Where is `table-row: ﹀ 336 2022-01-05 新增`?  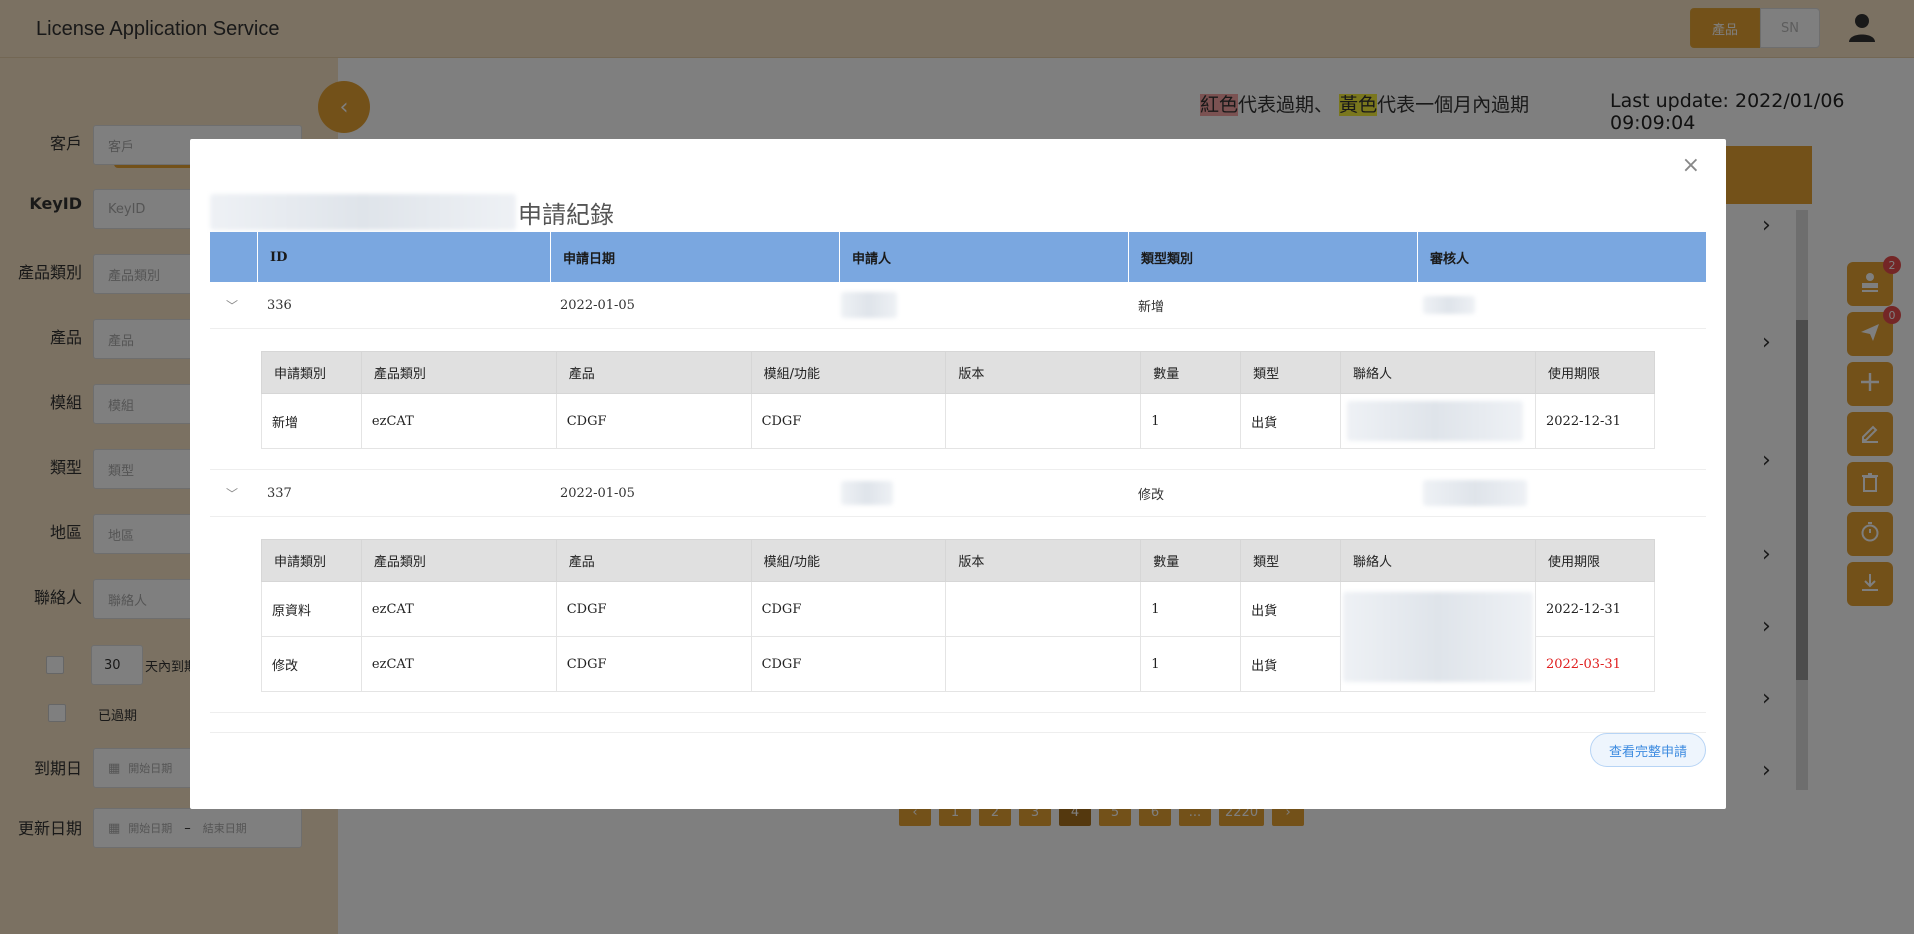
table-row: ﹀ 336 2022-01-05 新增 is located at coordinates (958, 305).